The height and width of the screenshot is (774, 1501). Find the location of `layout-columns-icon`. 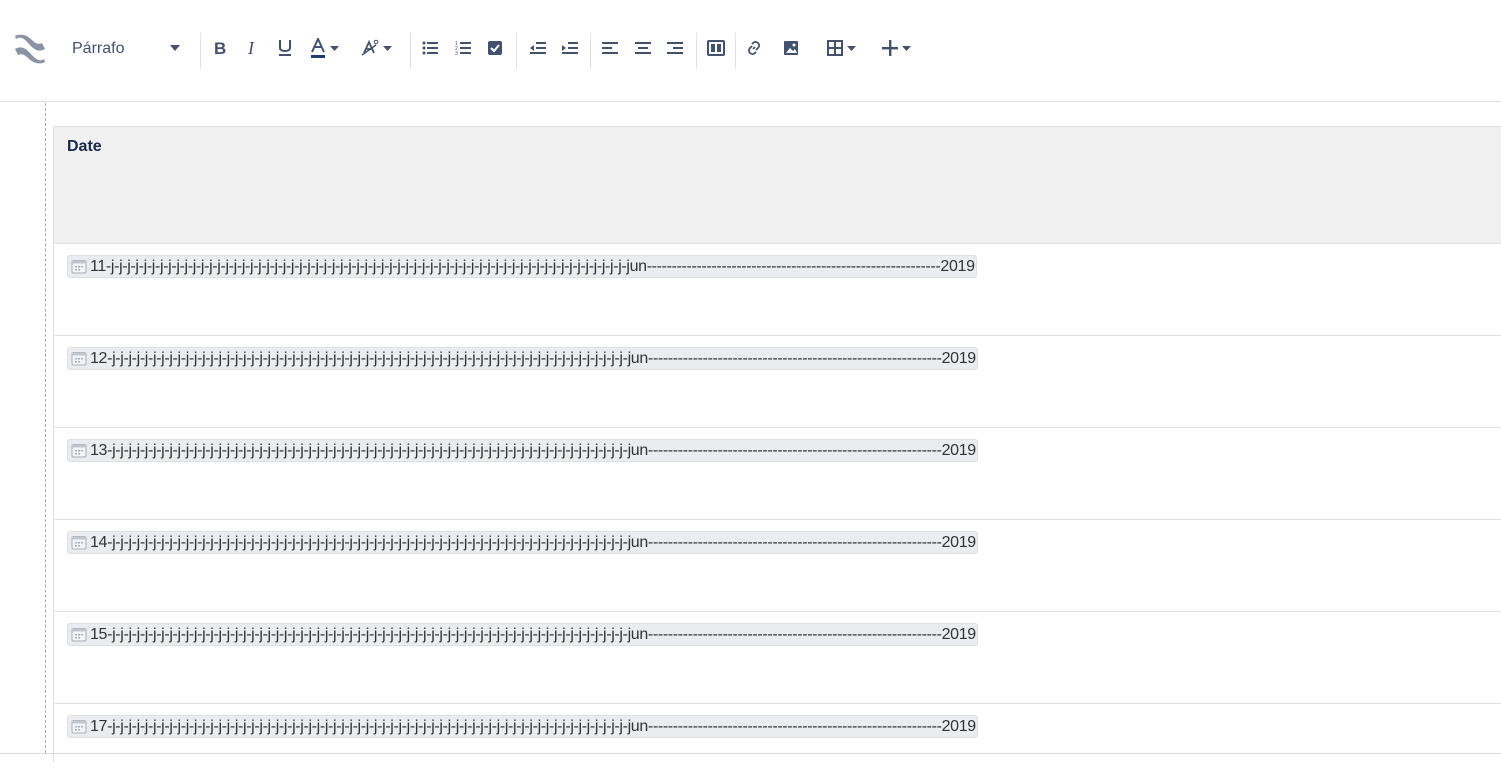

layout-columns-icon is located at coordinates (716, 48).